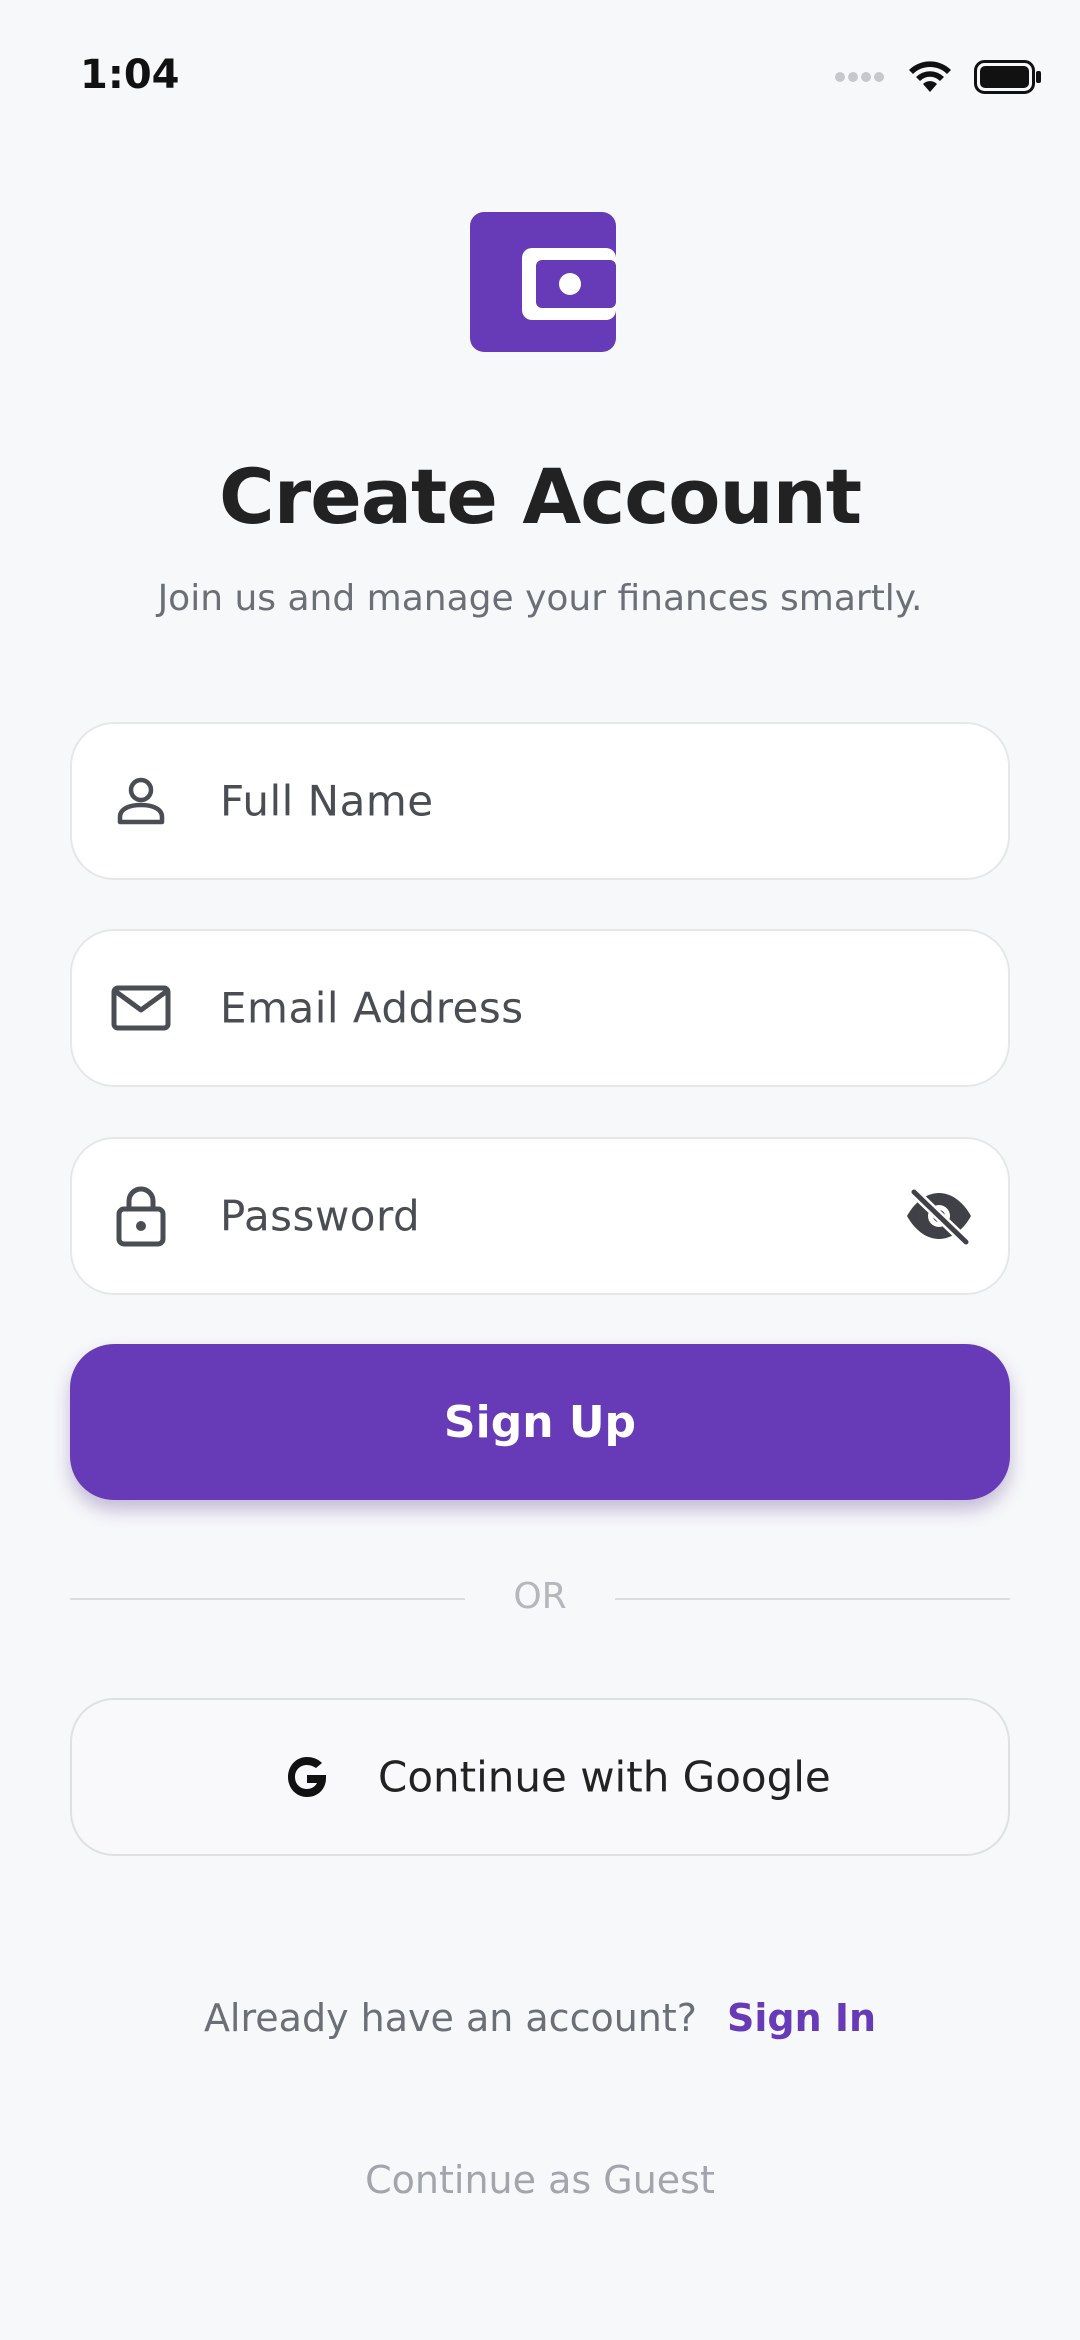 The height and width of the screenshot is (2340, 1080). I want to click on lock-icon, so click(141, 1216).